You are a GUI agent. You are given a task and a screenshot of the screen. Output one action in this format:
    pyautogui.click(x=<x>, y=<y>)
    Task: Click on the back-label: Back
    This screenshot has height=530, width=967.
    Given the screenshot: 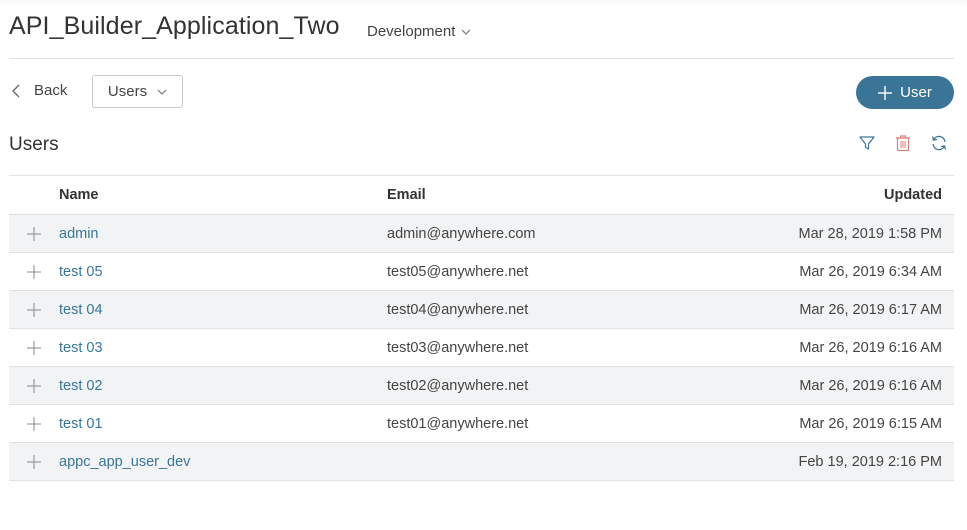 What is the action you would take?
    pyautogui.click(x=51, y=90)
    